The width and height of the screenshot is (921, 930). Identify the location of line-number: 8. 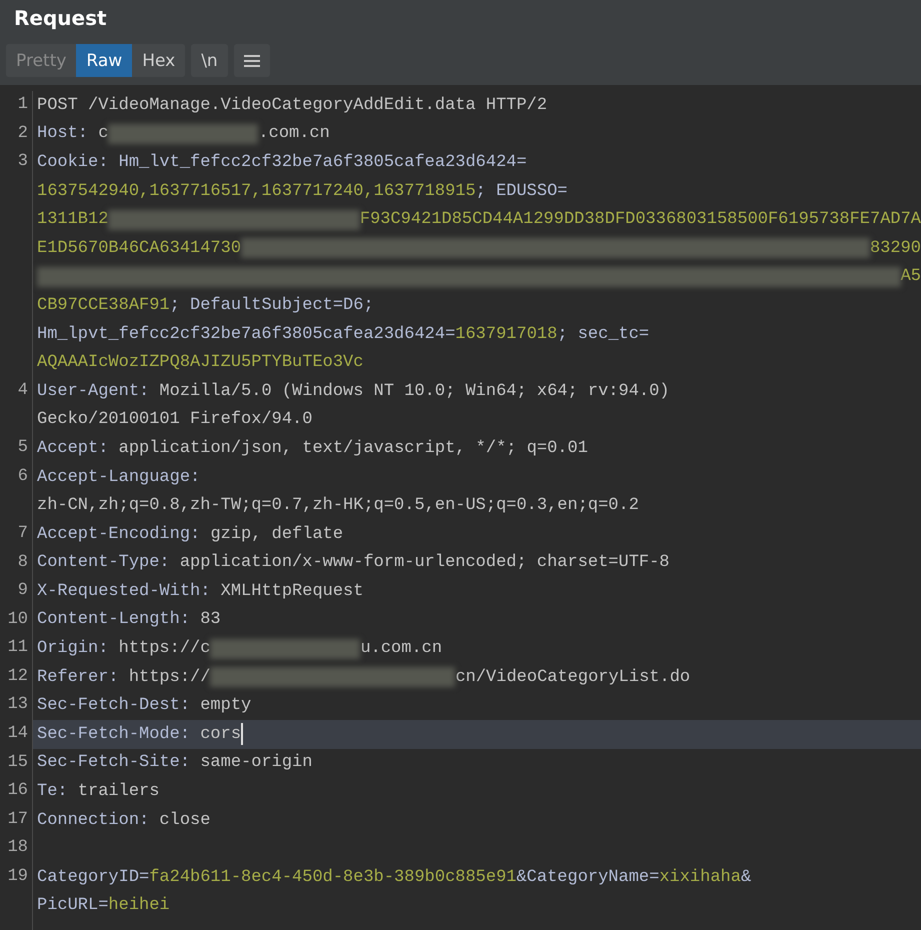
(16, 563).